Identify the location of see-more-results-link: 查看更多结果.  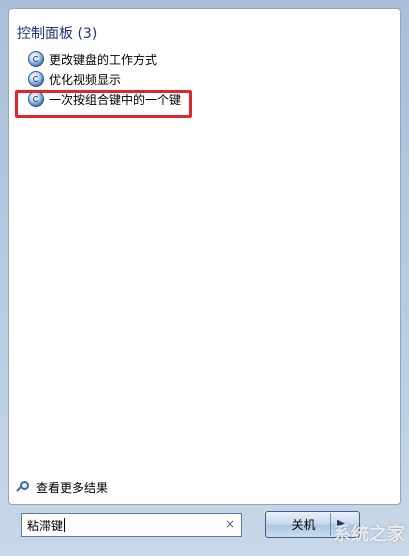
(62, 487).